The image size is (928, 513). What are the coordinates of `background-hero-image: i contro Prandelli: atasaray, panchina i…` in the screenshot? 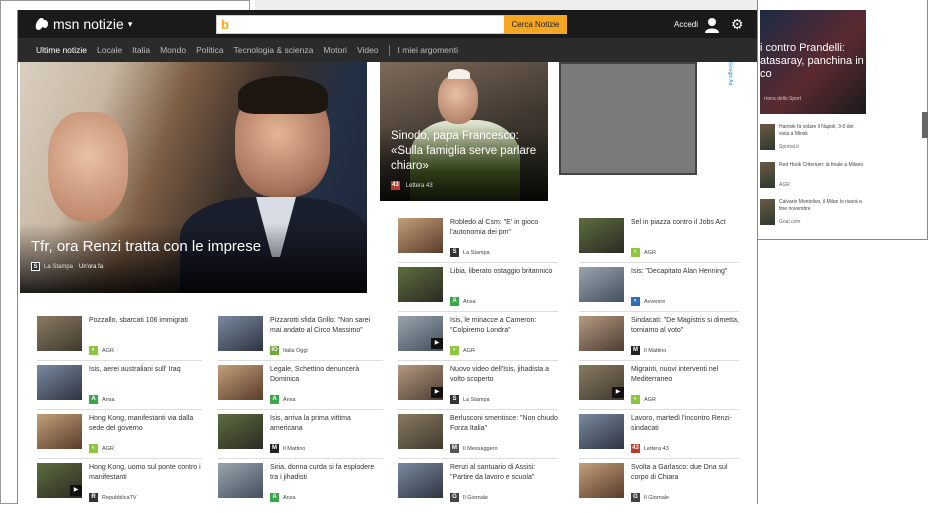 It's located at (813, 62).